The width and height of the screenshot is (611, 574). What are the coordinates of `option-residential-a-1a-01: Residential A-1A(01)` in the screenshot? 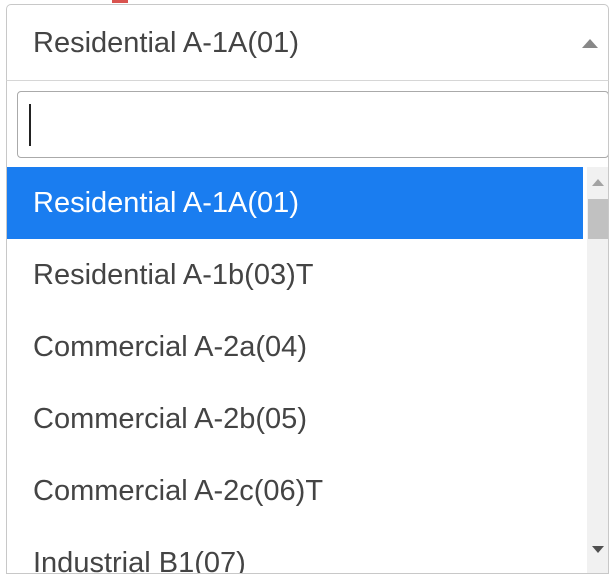 It's located at (295, 203).